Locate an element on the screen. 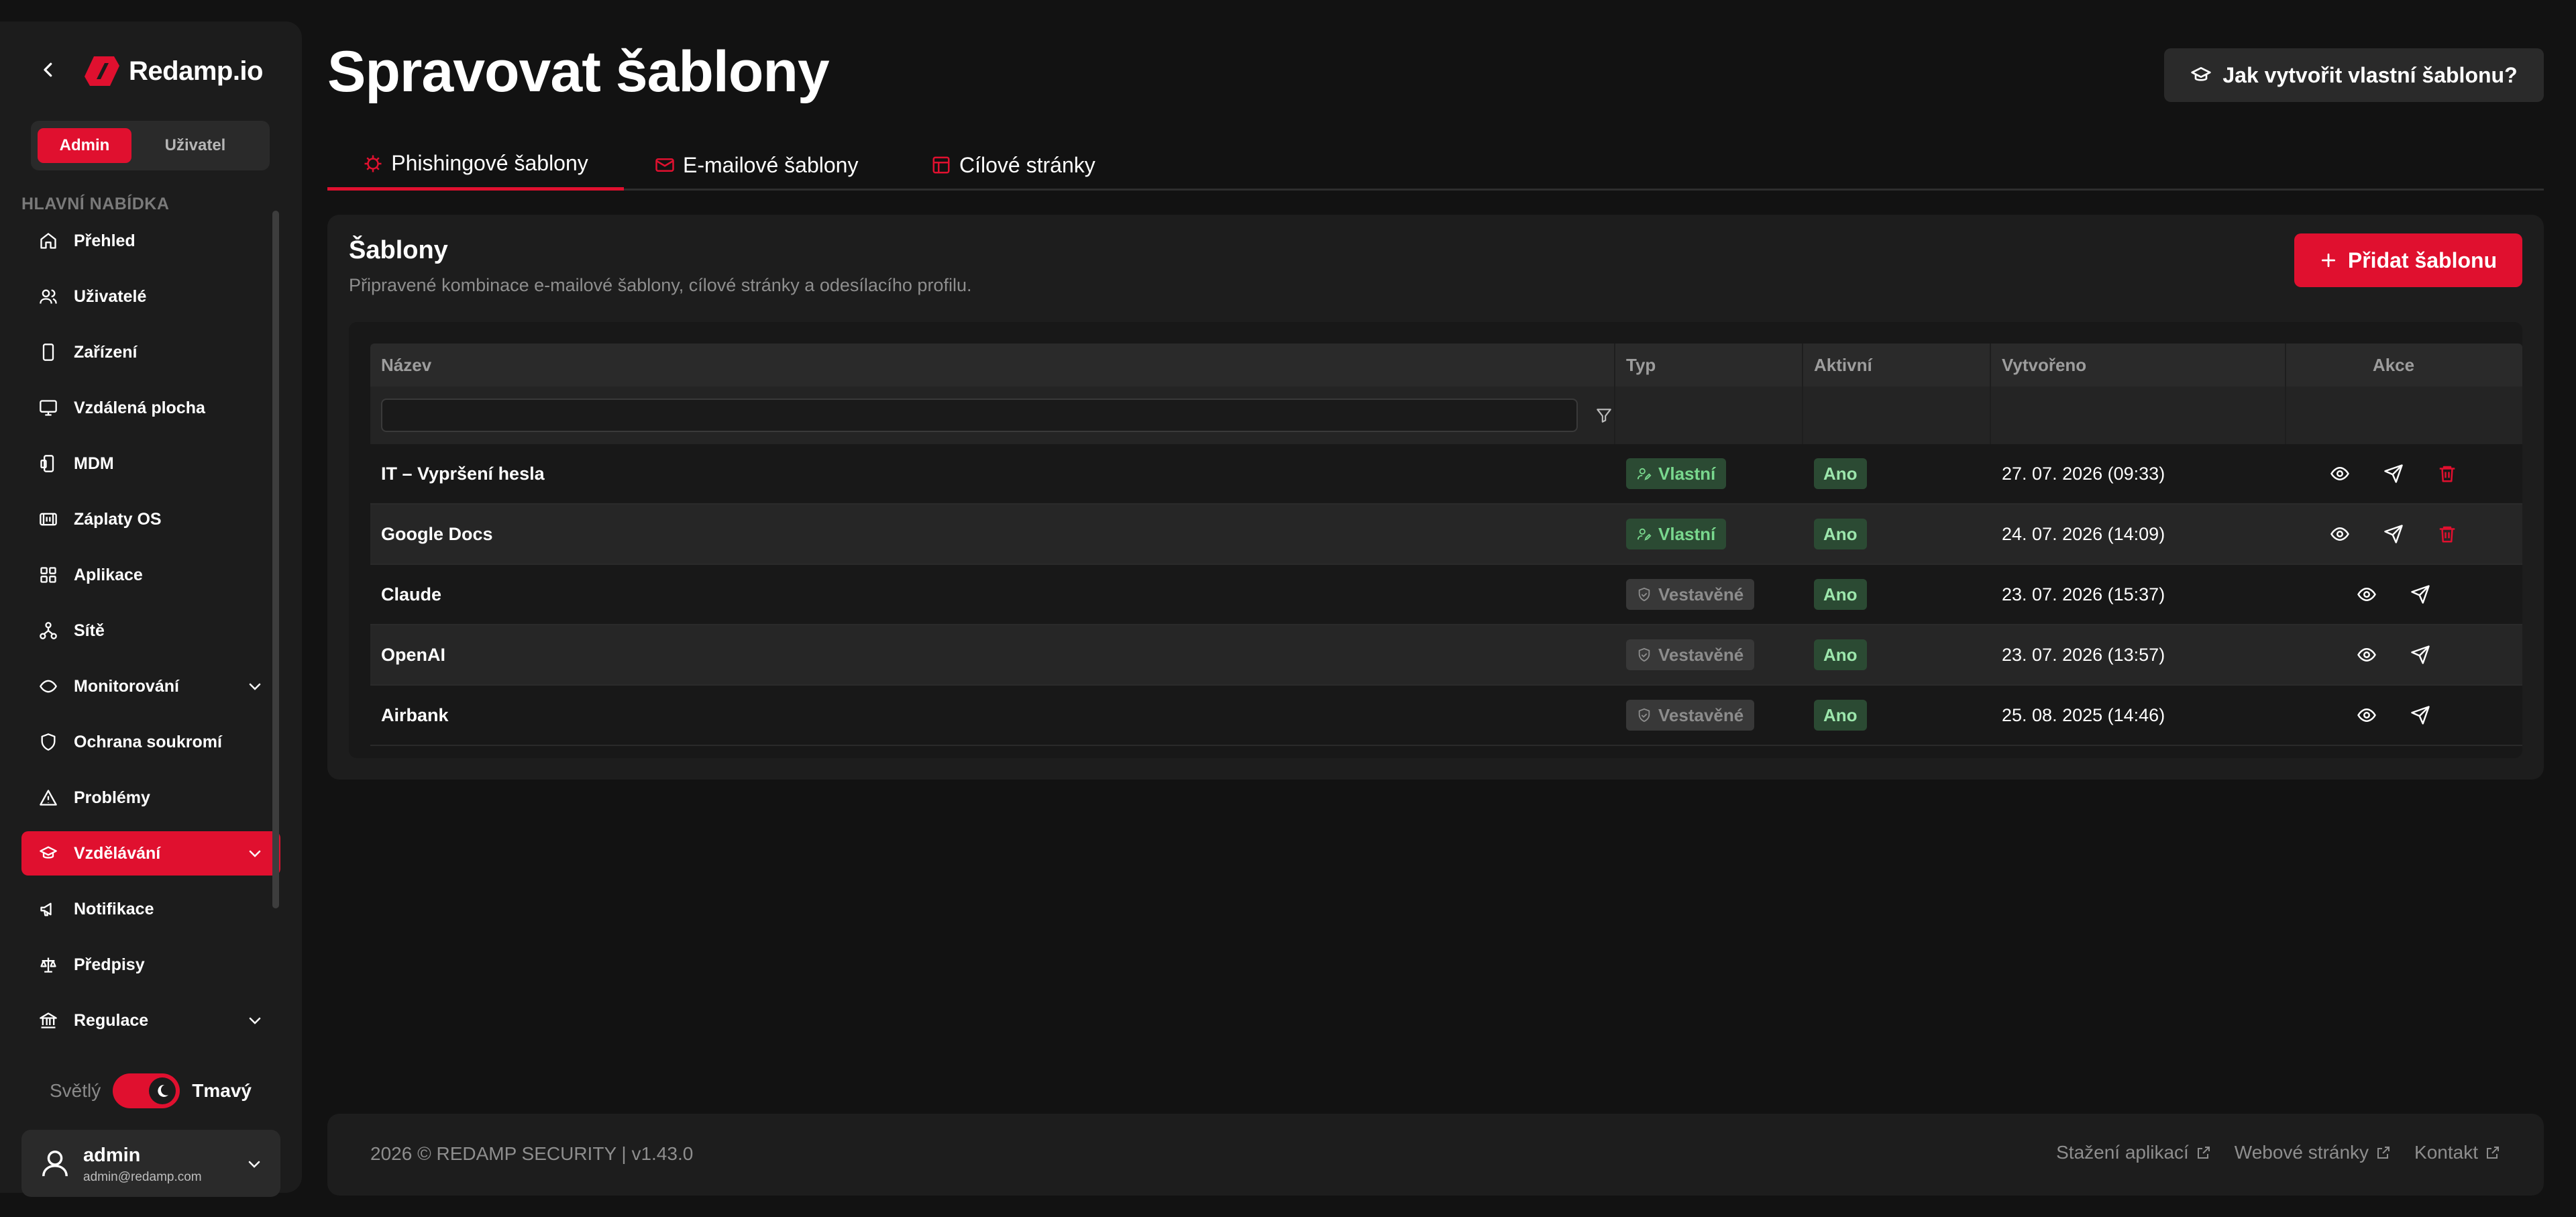 The height and width of the screenshot is (1217, 2576). sidebar-item-site: Sítě is located at coordinates (150, 630).